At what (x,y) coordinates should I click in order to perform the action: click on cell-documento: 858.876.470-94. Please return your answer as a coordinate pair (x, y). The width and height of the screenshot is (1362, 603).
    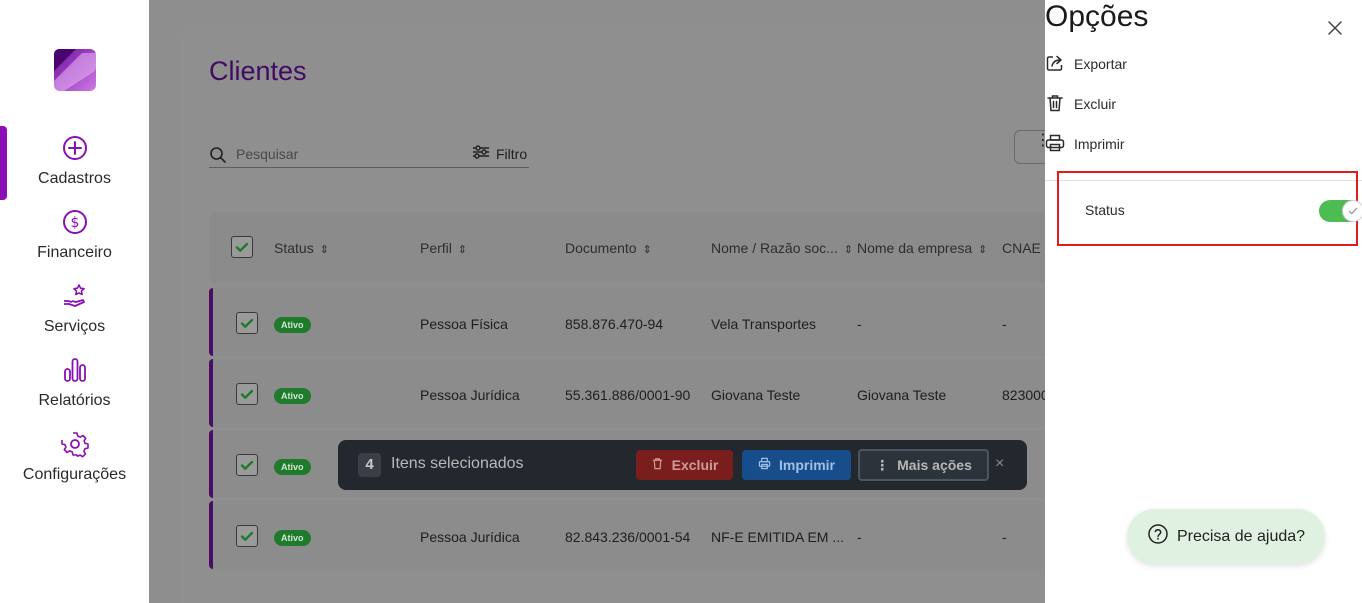
    Looking at the image, I should click on (614, 324).